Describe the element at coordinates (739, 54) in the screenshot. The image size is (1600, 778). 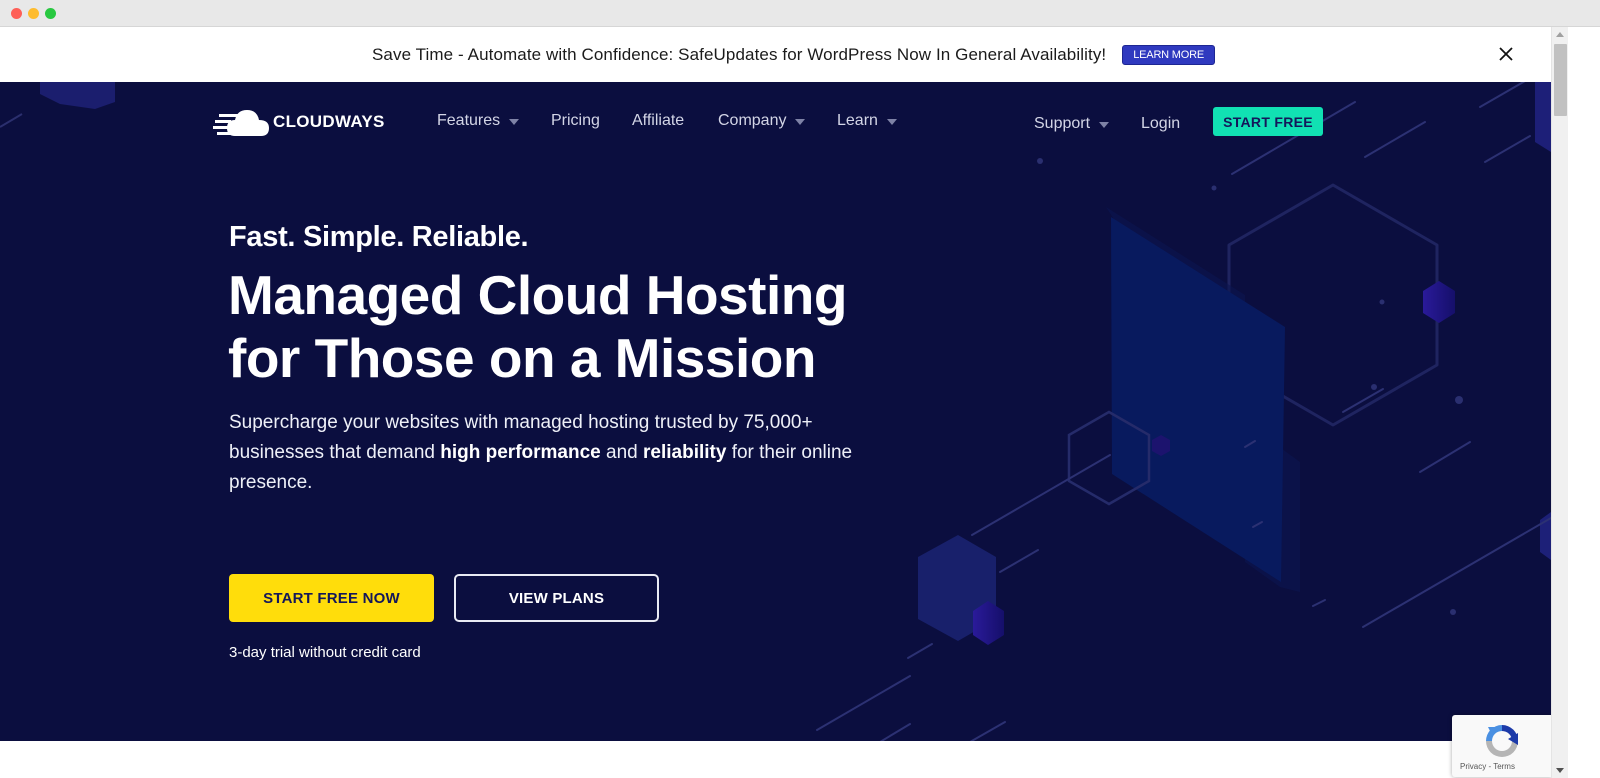
I see `announcement-text: Save Time - Automate with Confidence` at that location.